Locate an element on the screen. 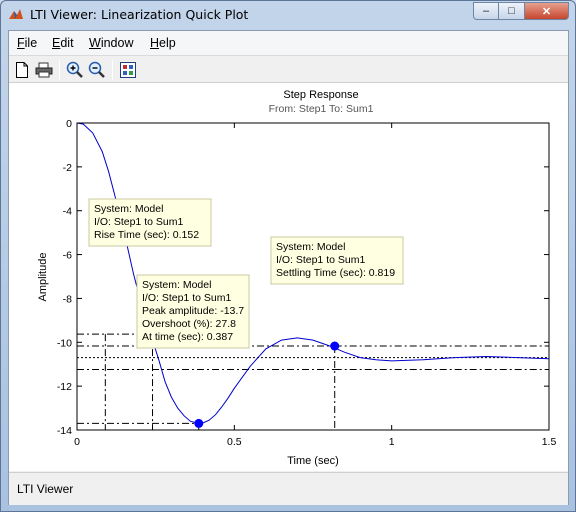 The image size is (576, 512). datatip-line: Rise Time (sec): 0.152 is located at coordinates (146, 235).